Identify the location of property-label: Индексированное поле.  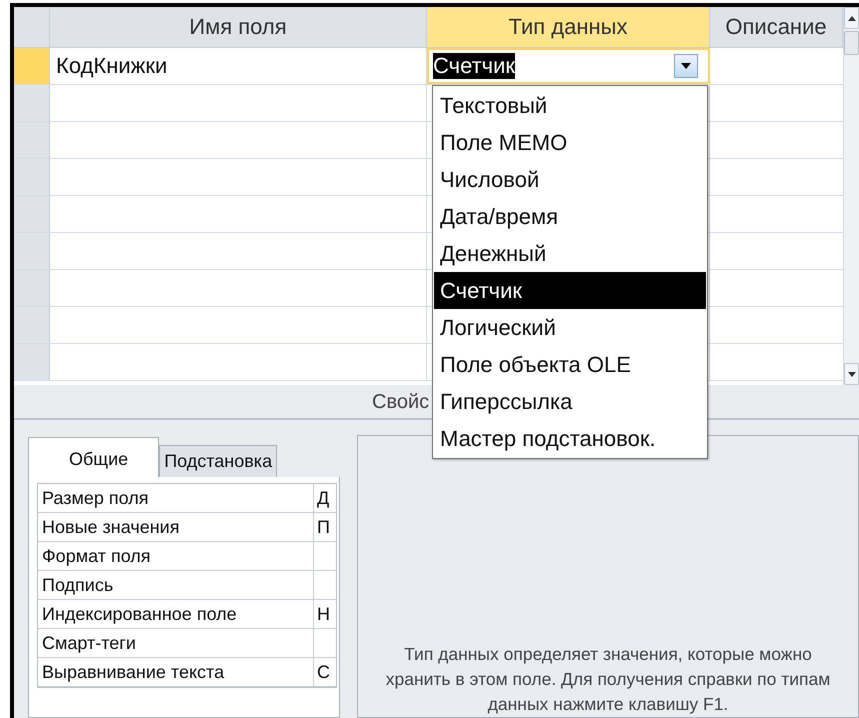
(176, 614).